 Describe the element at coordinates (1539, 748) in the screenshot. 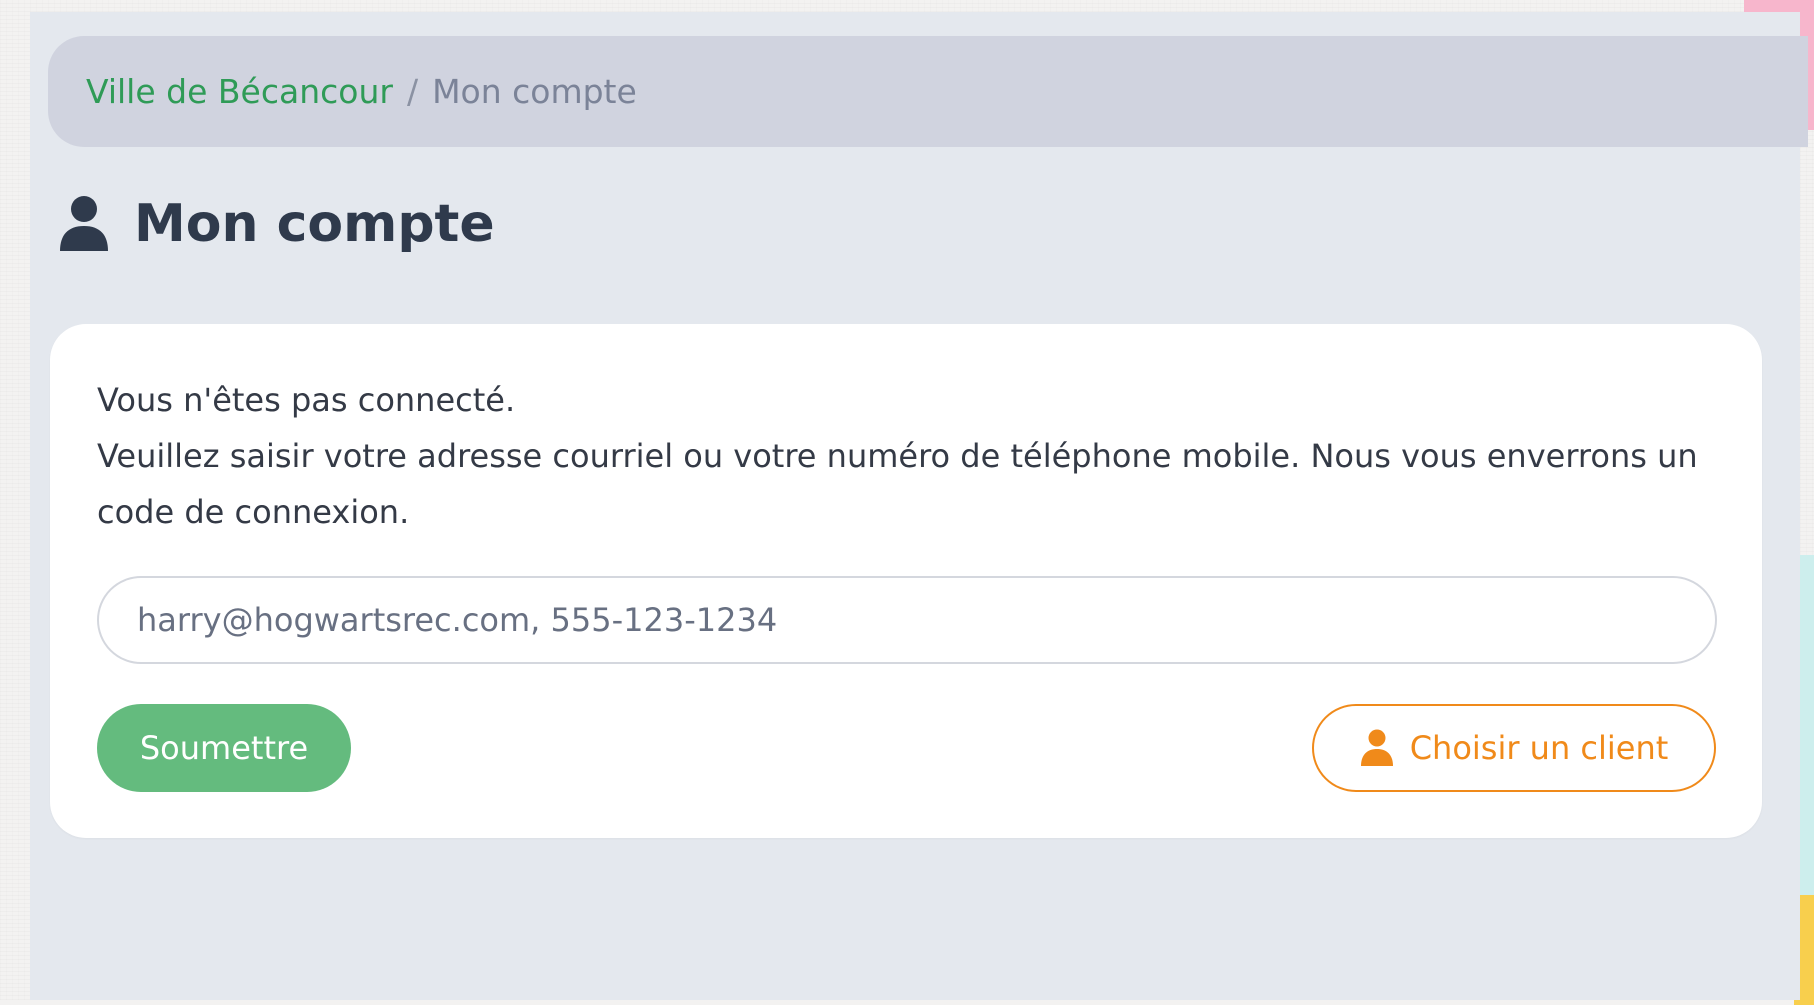

I see `choose-client-label: Choisir un client` at that location.